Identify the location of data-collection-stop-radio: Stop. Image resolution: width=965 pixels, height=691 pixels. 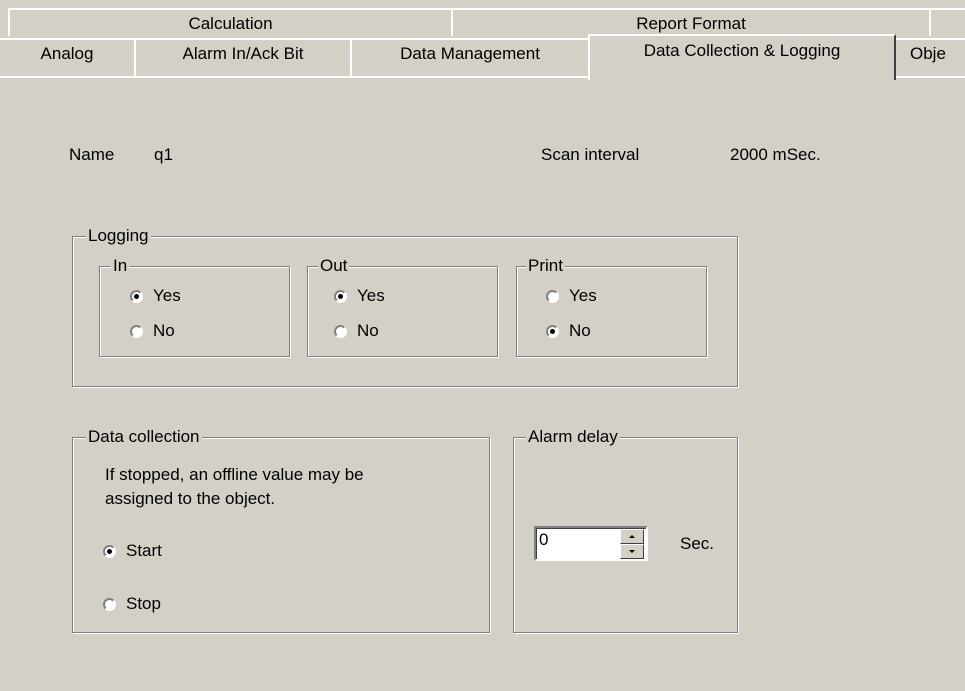
(132, 604).